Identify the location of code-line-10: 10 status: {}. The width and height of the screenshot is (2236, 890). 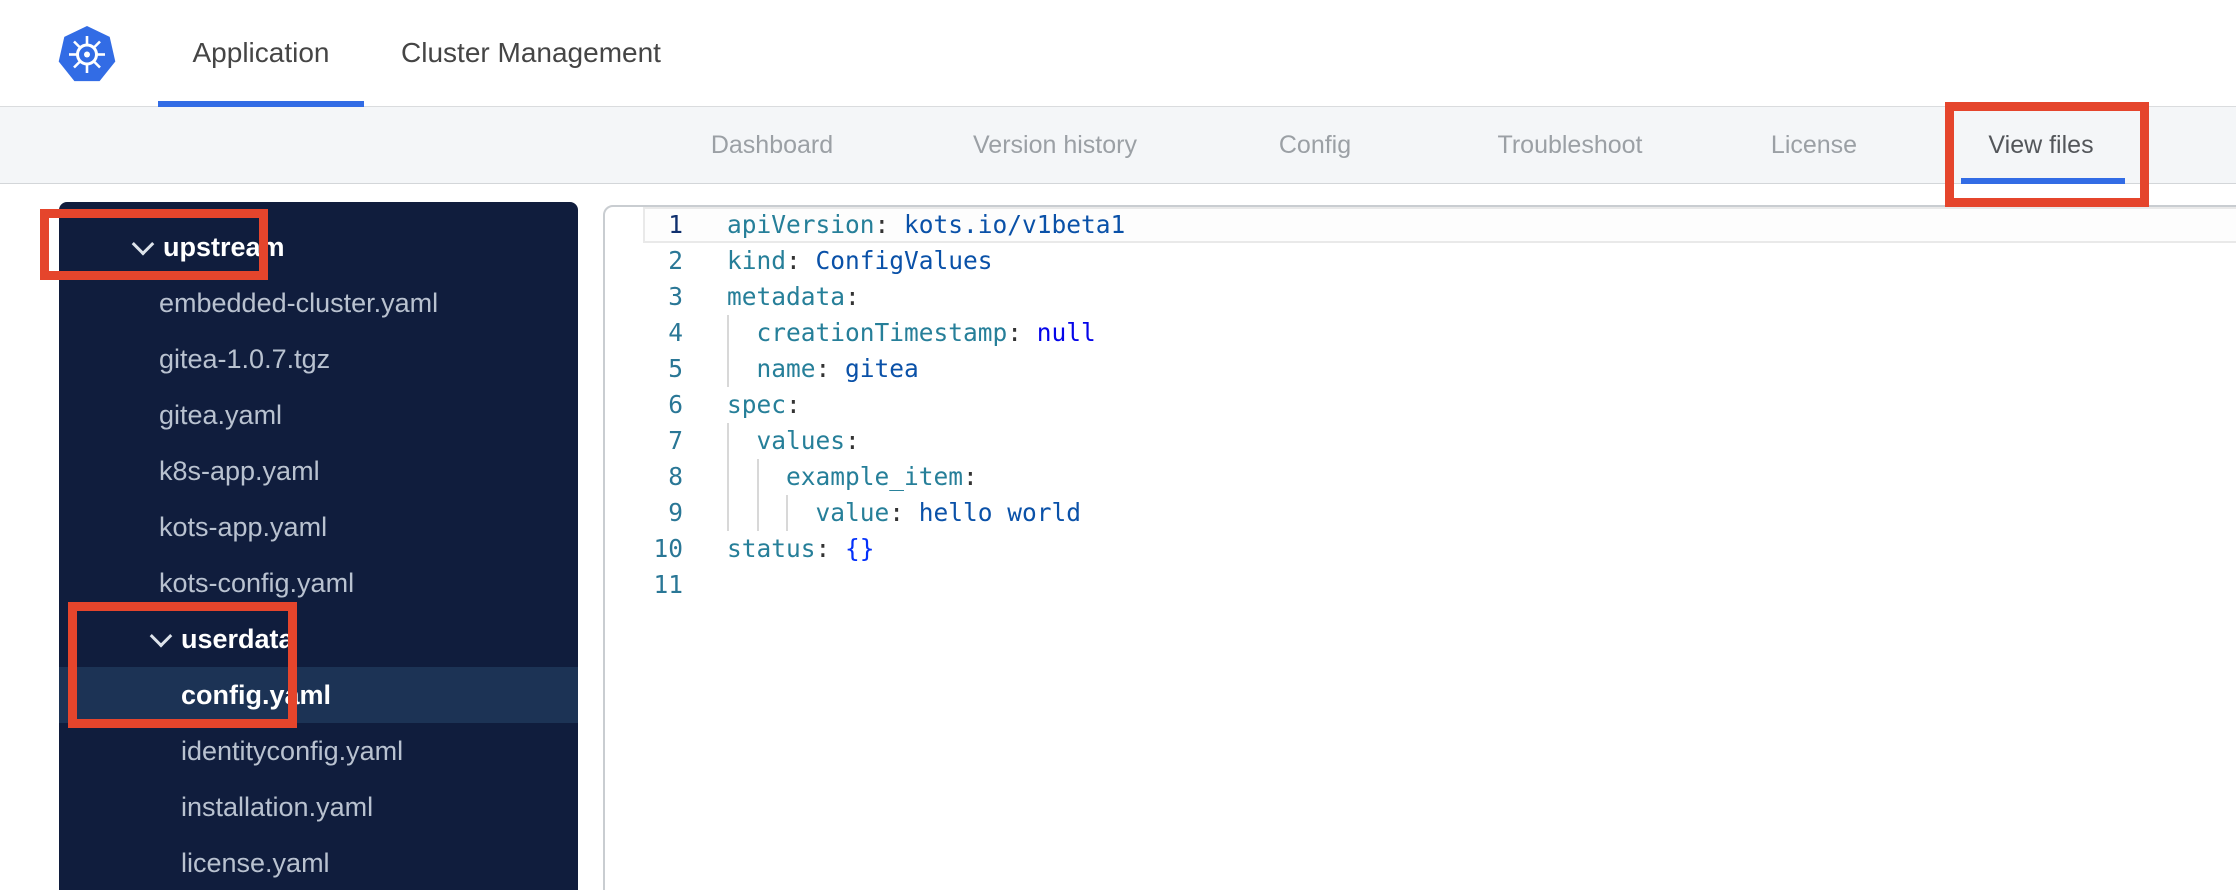
(1420, 549).